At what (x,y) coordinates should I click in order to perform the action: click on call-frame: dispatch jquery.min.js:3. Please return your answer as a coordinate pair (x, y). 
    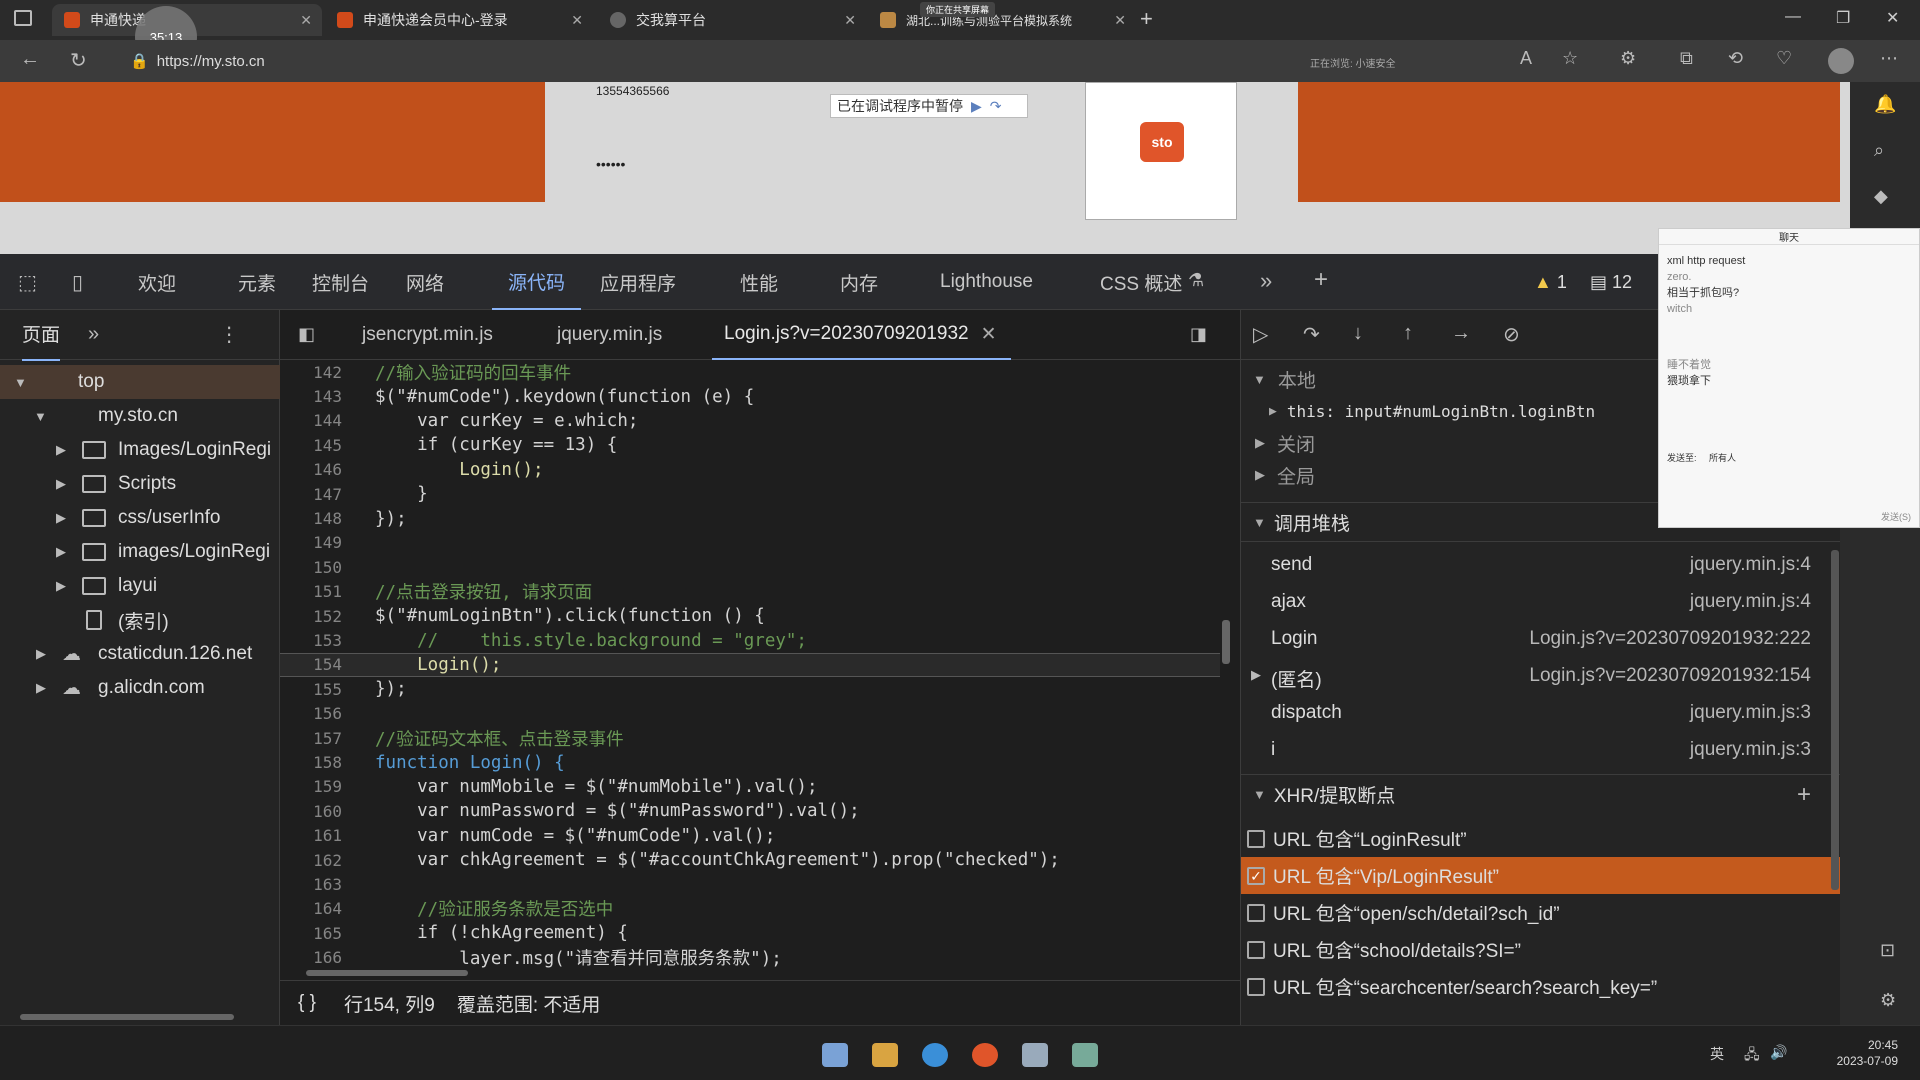
    Looking at the image, I should click on (1541, 712).